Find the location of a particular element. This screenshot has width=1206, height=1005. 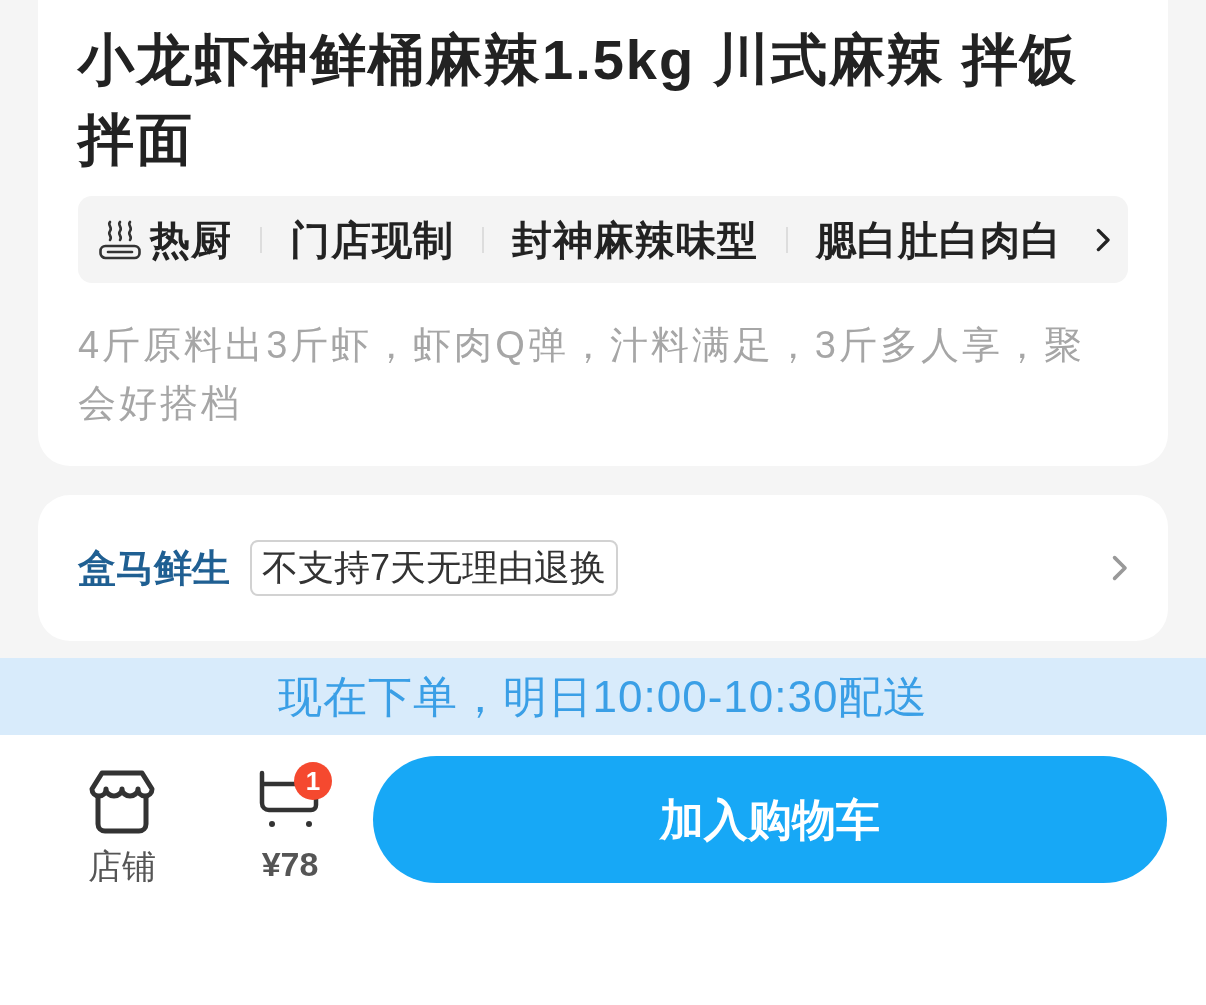

storefront-icon is located at coordinates (122, 802).